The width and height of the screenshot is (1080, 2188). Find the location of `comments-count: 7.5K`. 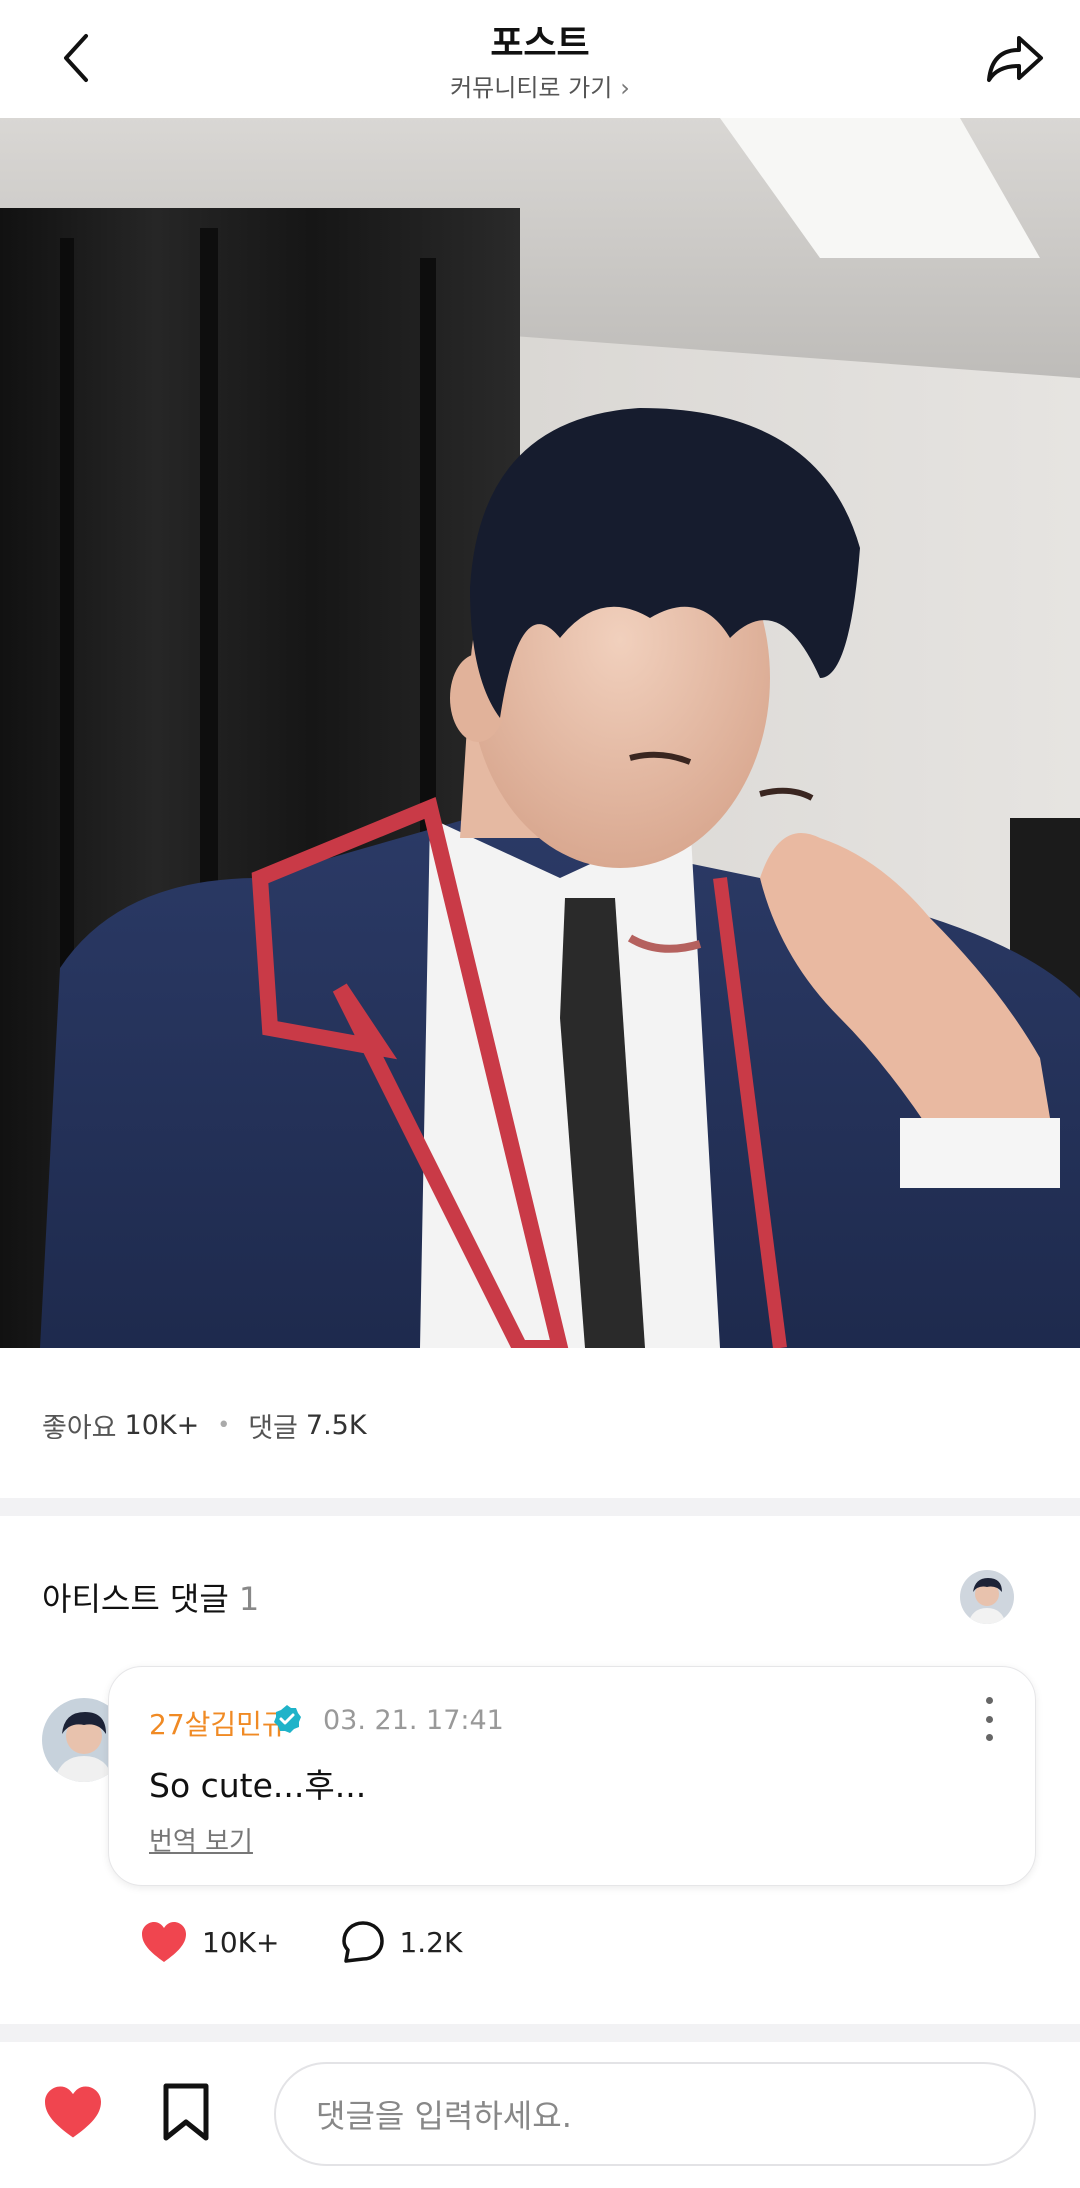

comments-count: 7.5K is located at coordinates (336, 1425).